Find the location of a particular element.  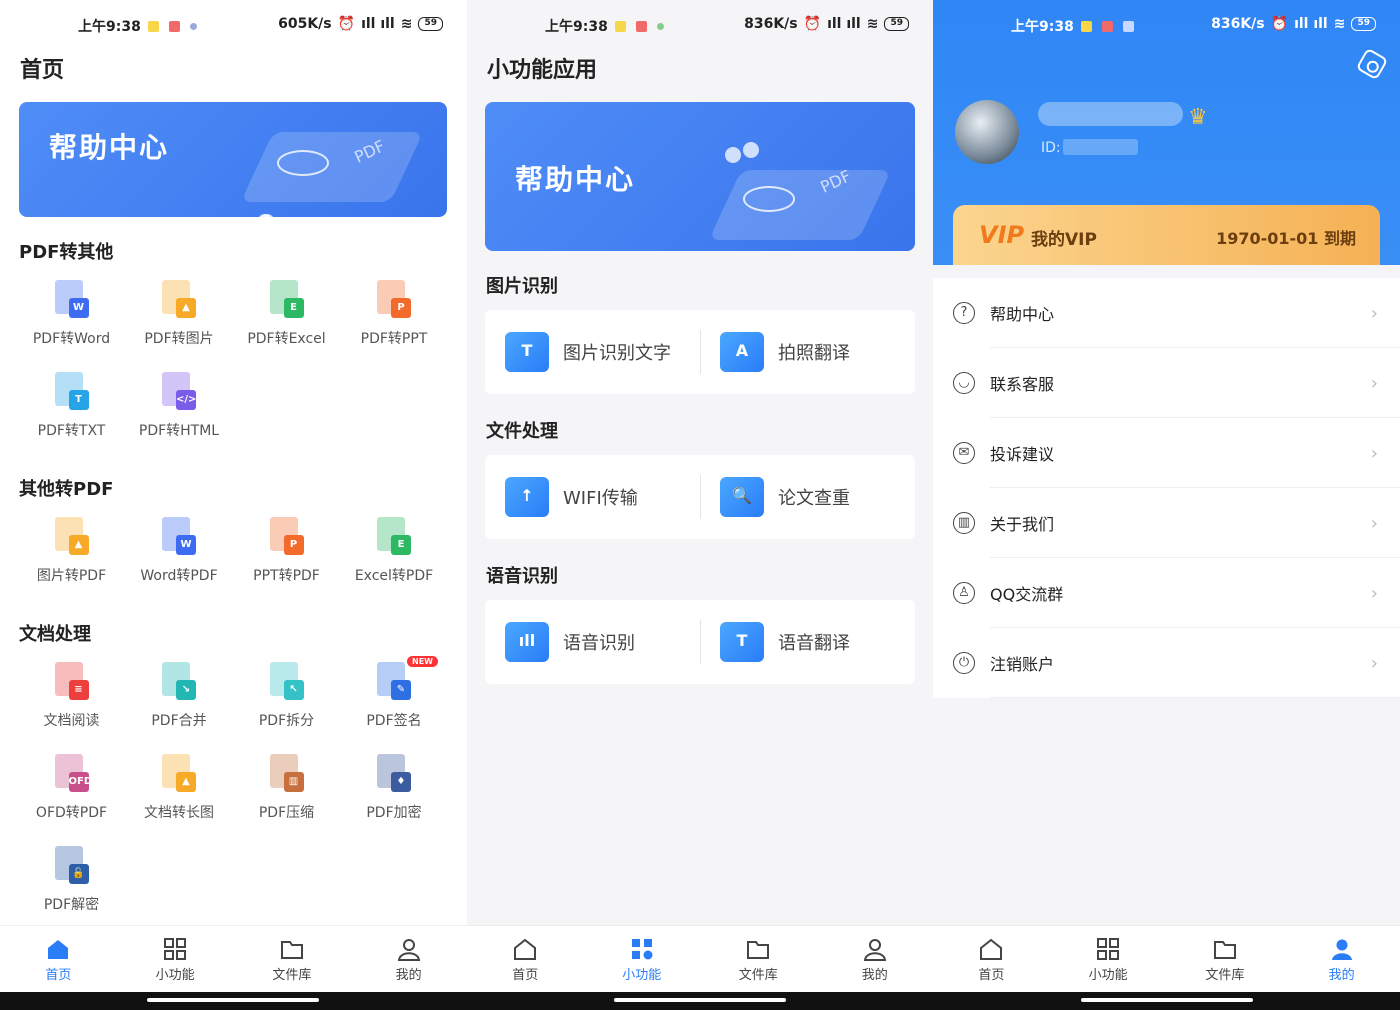

section-title-other-to-pdf: 其他转PDF is located at coordinates (66, 489).